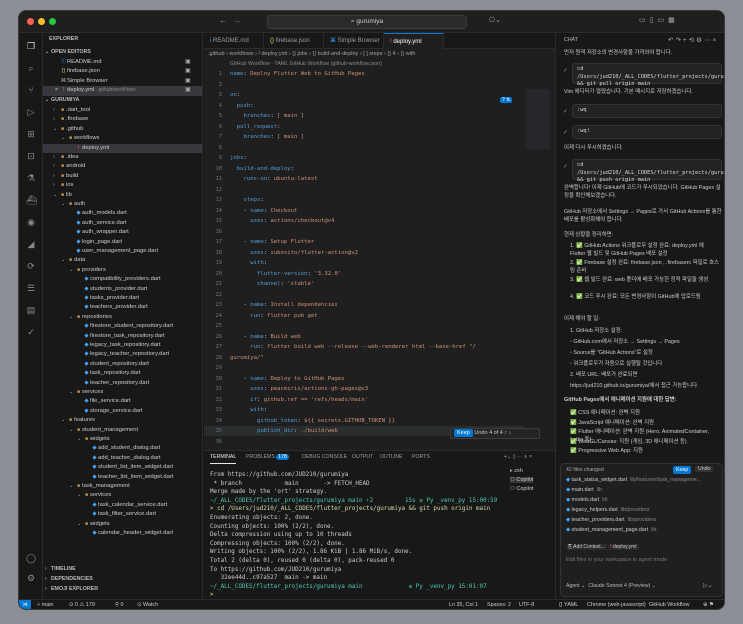  What do you see at coordinates (463, 433) in the screenshot?
I see `keep-button: Keep` at bounding box center [463, 433].